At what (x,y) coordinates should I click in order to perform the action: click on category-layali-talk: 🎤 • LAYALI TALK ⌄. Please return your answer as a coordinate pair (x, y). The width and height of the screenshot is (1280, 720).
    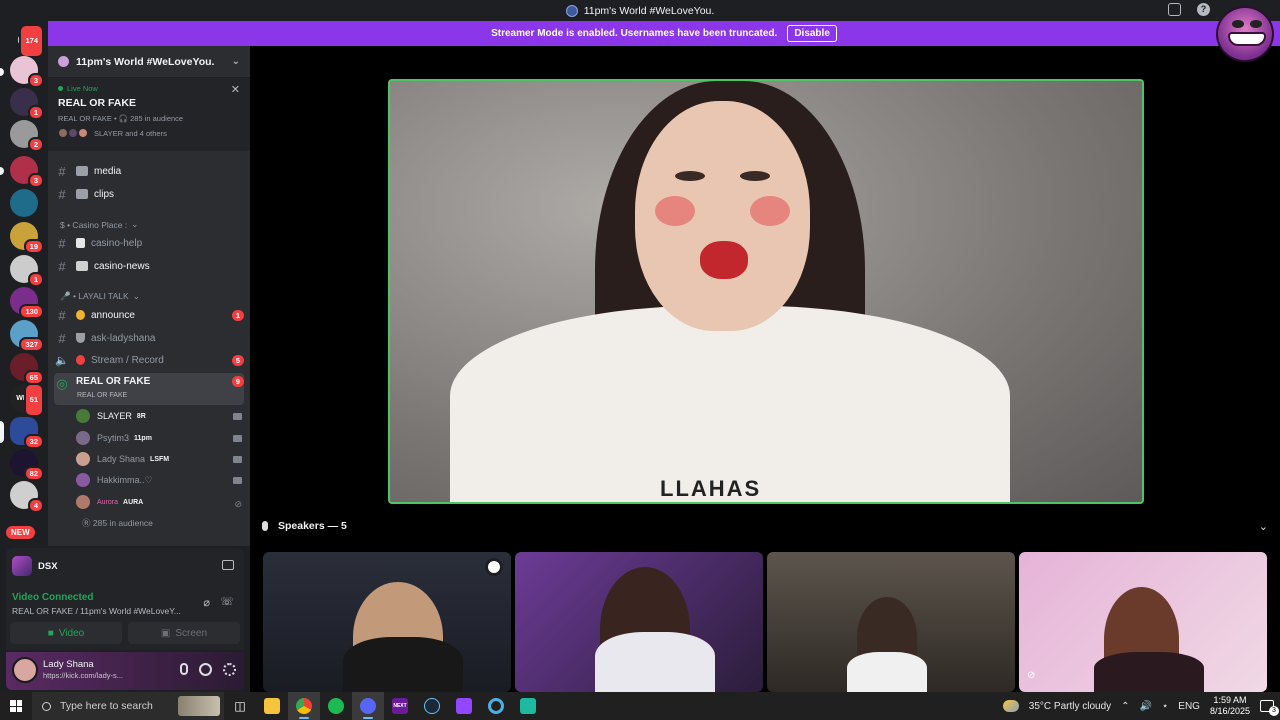
    Looking at the image, I should click on (100, 296).